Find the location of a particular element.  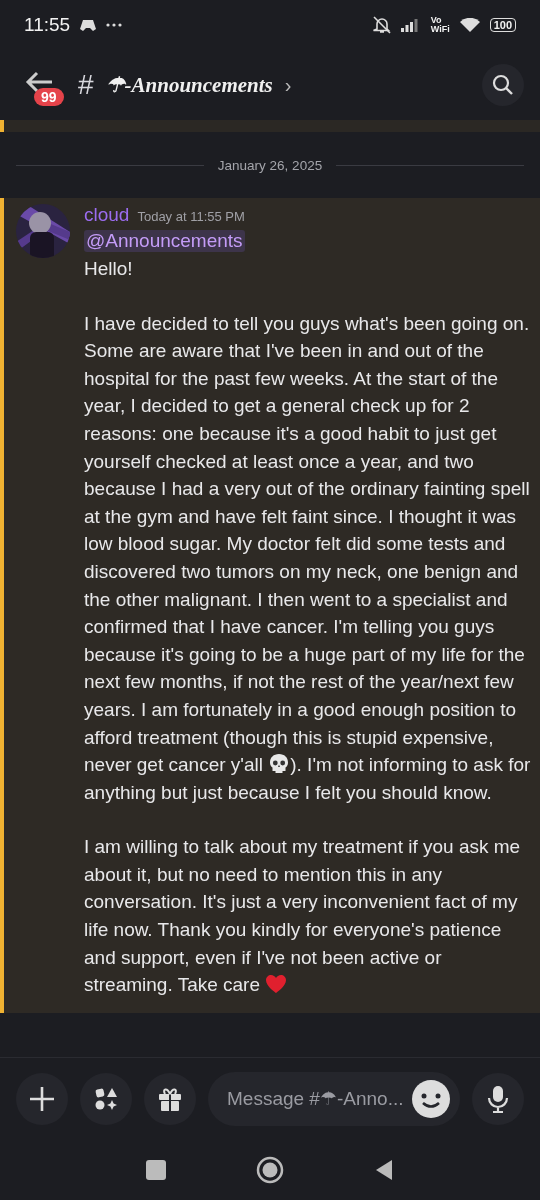

date-divider: January 26, 2025 is located at coordinates (270, 165).